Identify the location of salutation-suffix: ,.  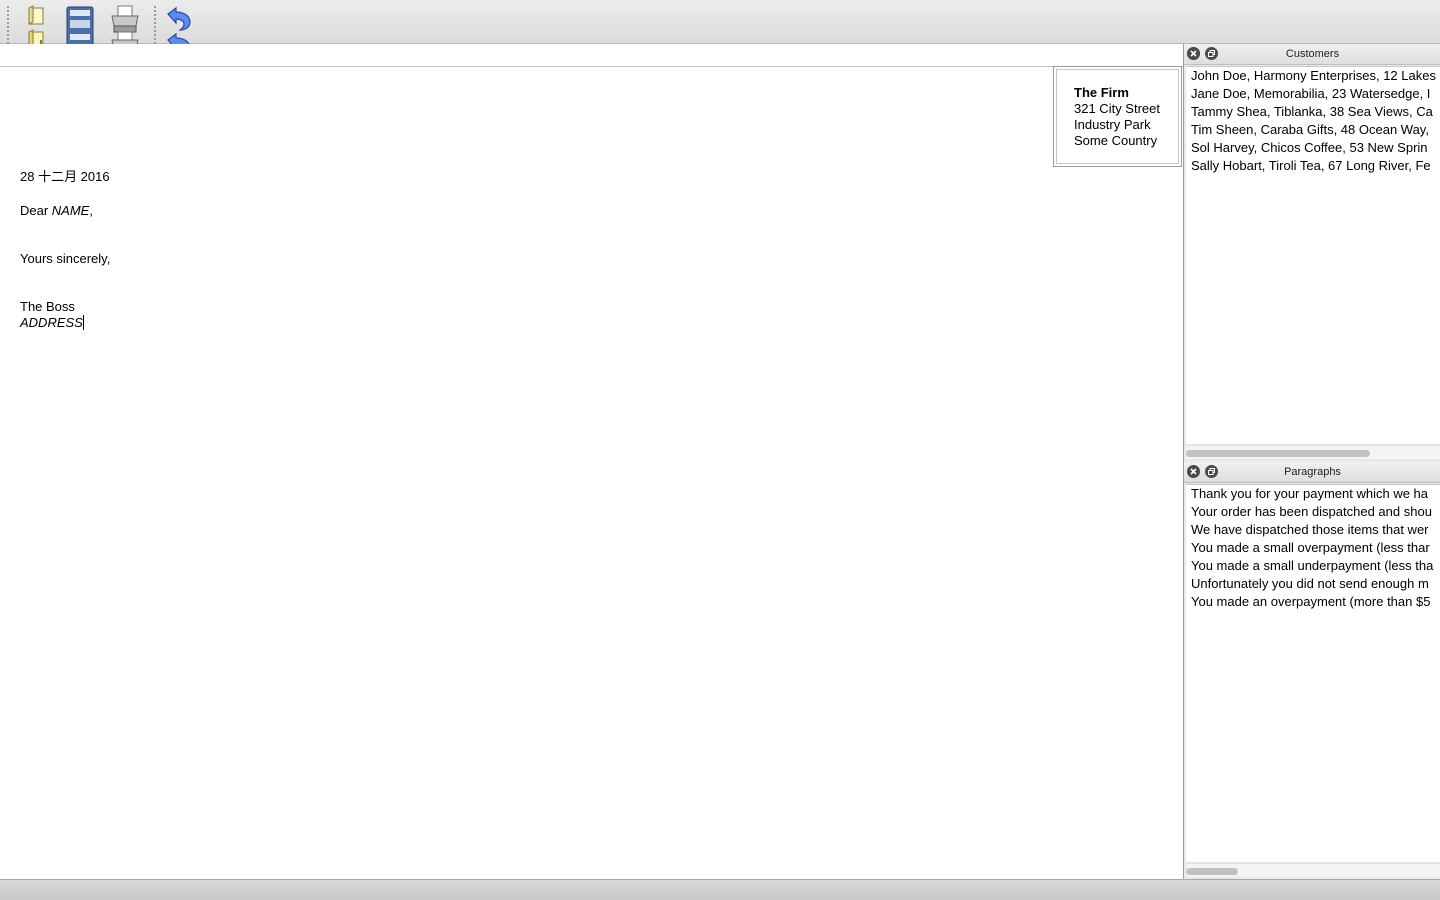
(91, 210).